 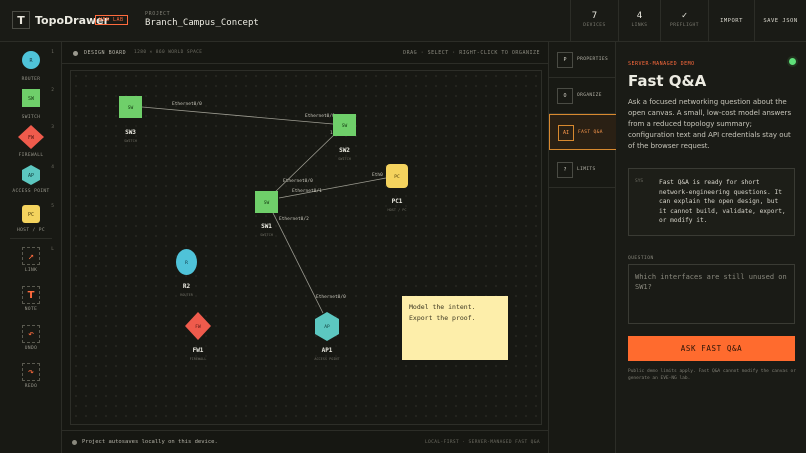 I want to click on tab-label: FAST Q&A, so click(x=590, y=132).